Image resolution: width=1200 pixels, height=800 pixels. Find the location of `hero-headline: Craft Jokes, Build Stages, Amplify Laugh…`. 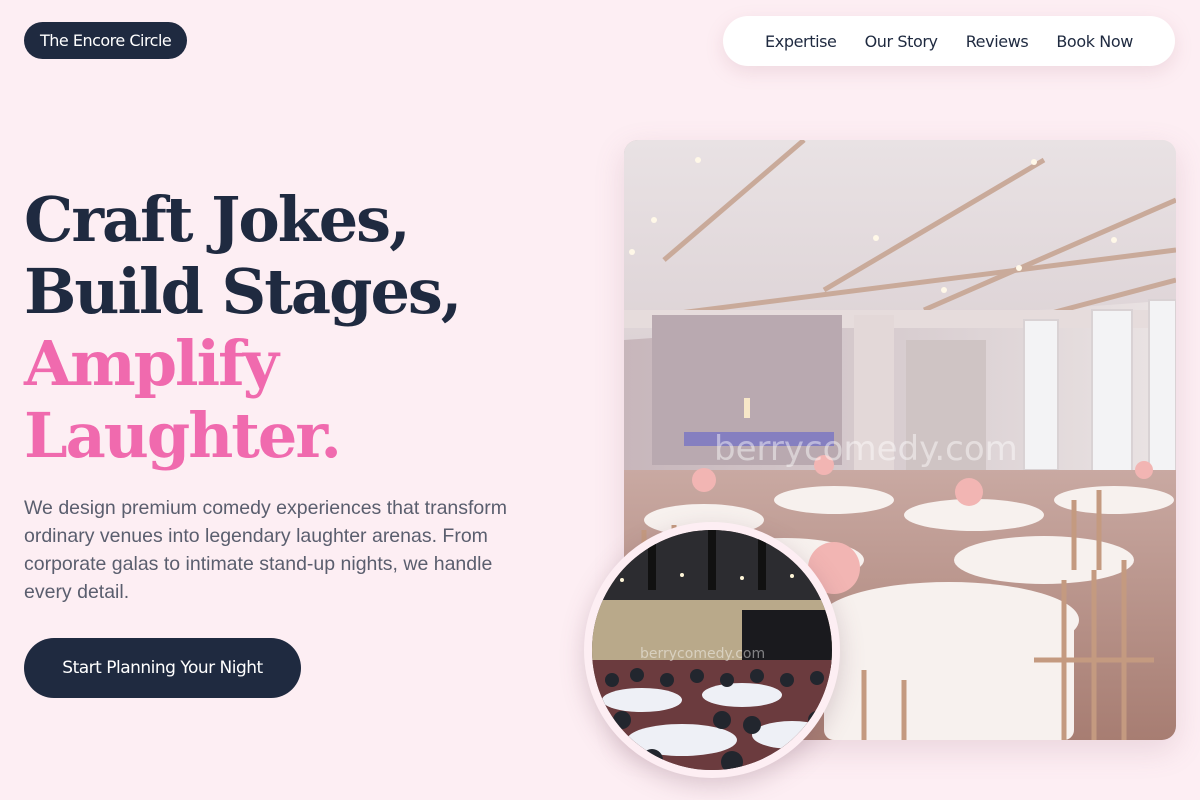

hero-headline: Craft Jokes, Build Stages, Amplify Laugh… is located at coordinates (243, 327).